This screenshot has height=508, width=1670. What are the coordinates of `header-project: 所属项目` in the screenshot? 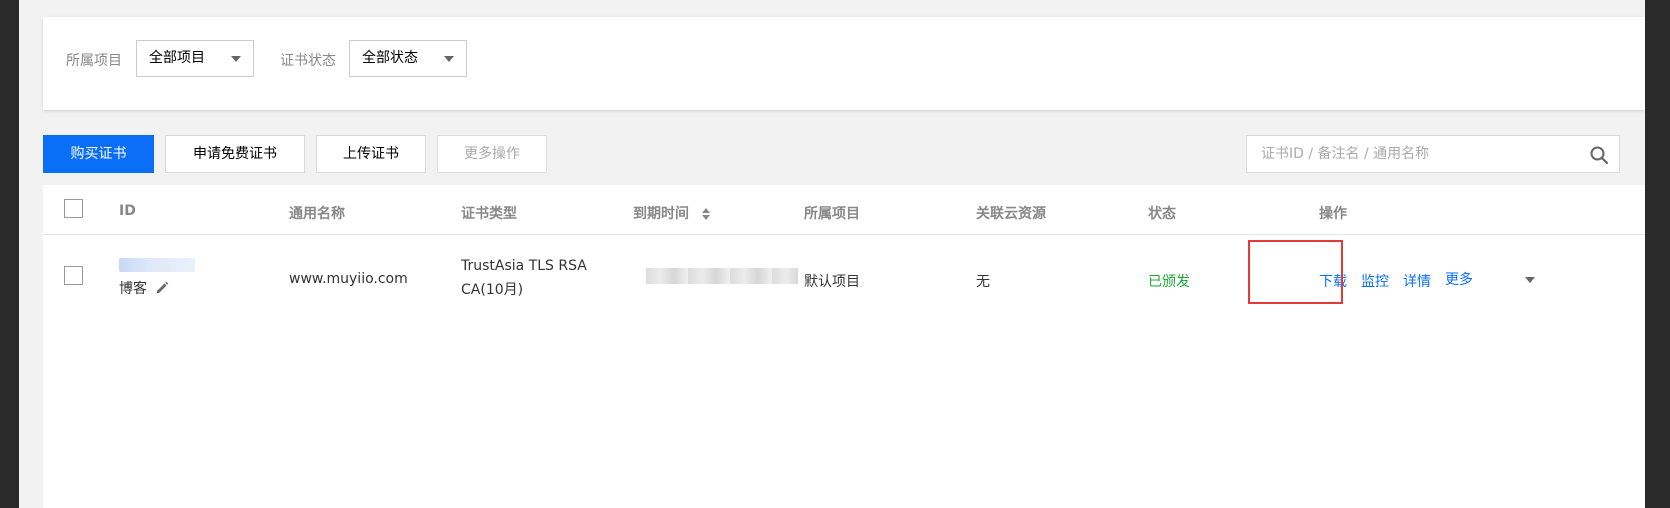 It's located at (832, 214).